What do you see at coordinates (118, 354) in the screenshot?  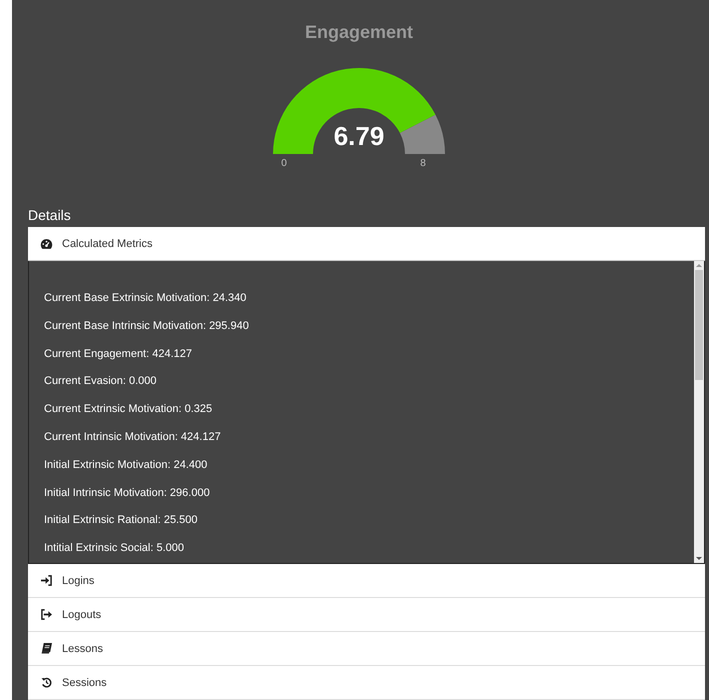 I see `metric-text: Current Engagement: 424.127` at bounding box center [118, 354].